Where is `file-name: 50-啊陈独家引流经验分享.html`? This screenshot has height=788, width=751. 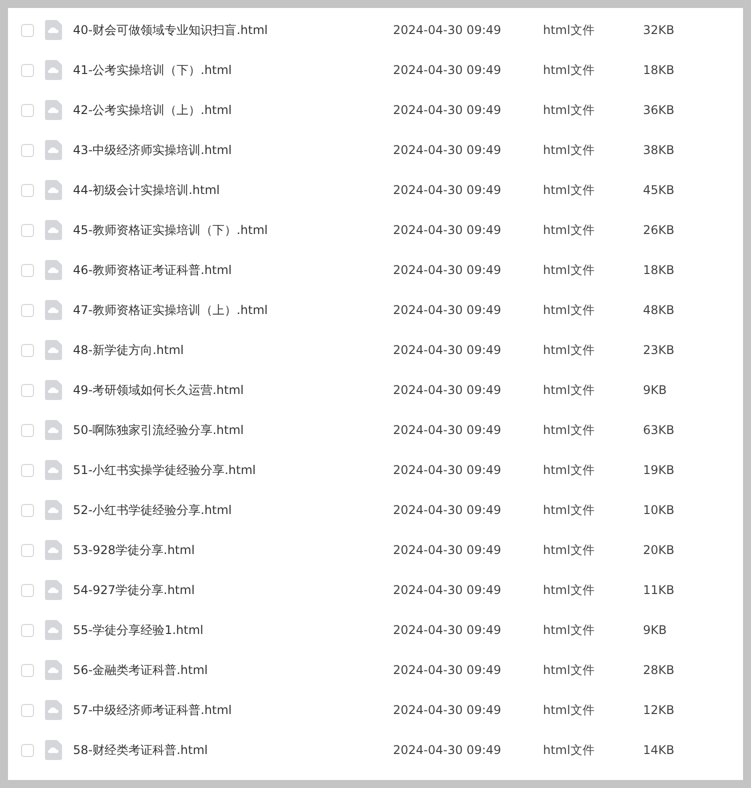
file-name: 50-啊陈独家引流经验分享.html is located at coordinates (233, 430).